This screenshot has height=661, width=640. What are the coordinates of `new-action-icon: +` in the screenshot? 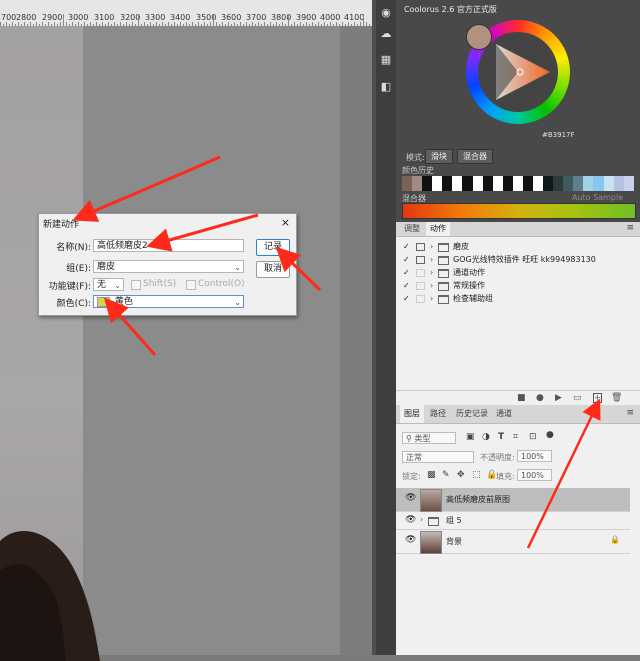 It's located at (597, 398).